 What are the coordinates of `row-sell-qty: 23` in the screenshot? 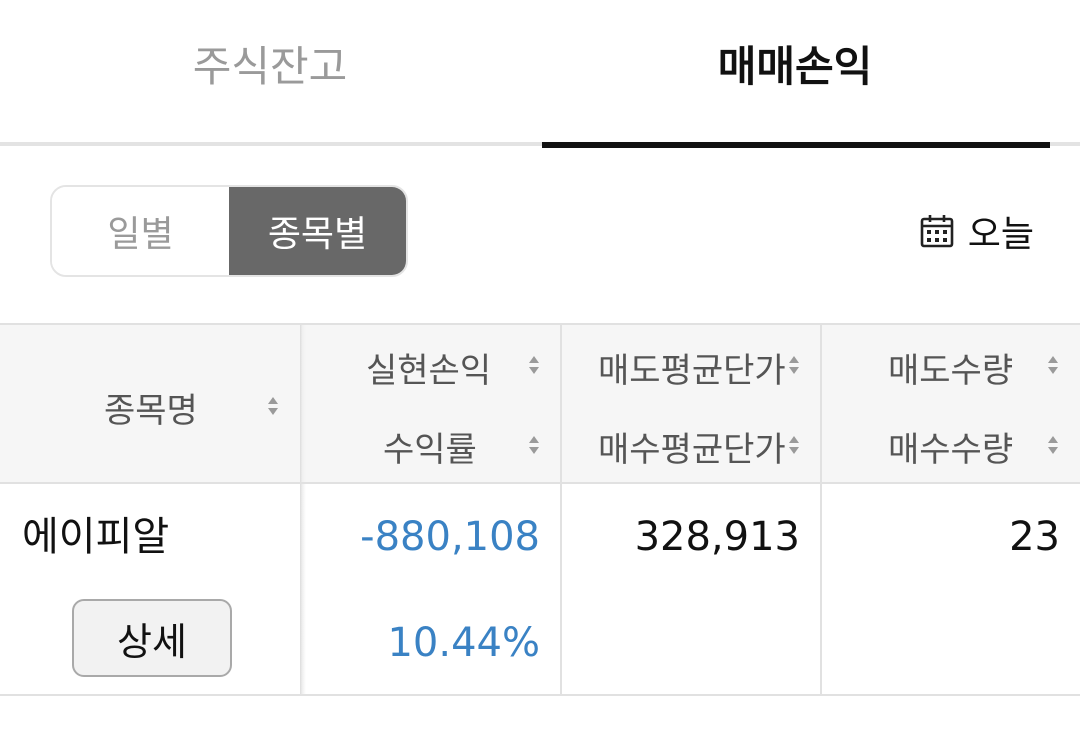 It's located at (1034, 537).